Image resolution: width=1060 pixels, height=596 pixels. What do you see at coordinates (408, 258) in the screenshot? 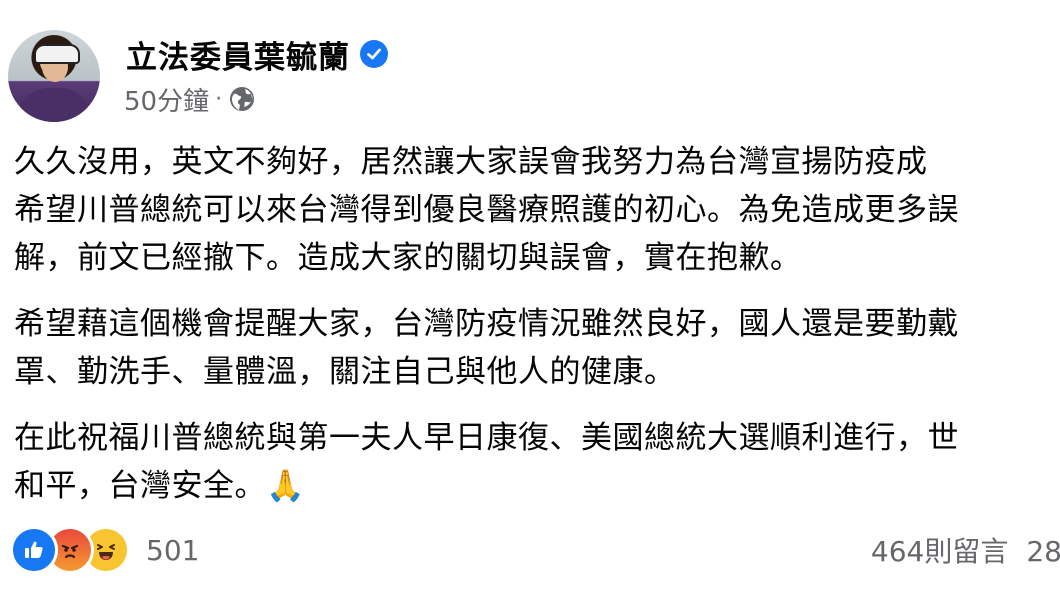
I see `post-line: 解，前文已經撤下。造成大家的關切與誤會，實在抱歉。` at bounding box center [408, 258].